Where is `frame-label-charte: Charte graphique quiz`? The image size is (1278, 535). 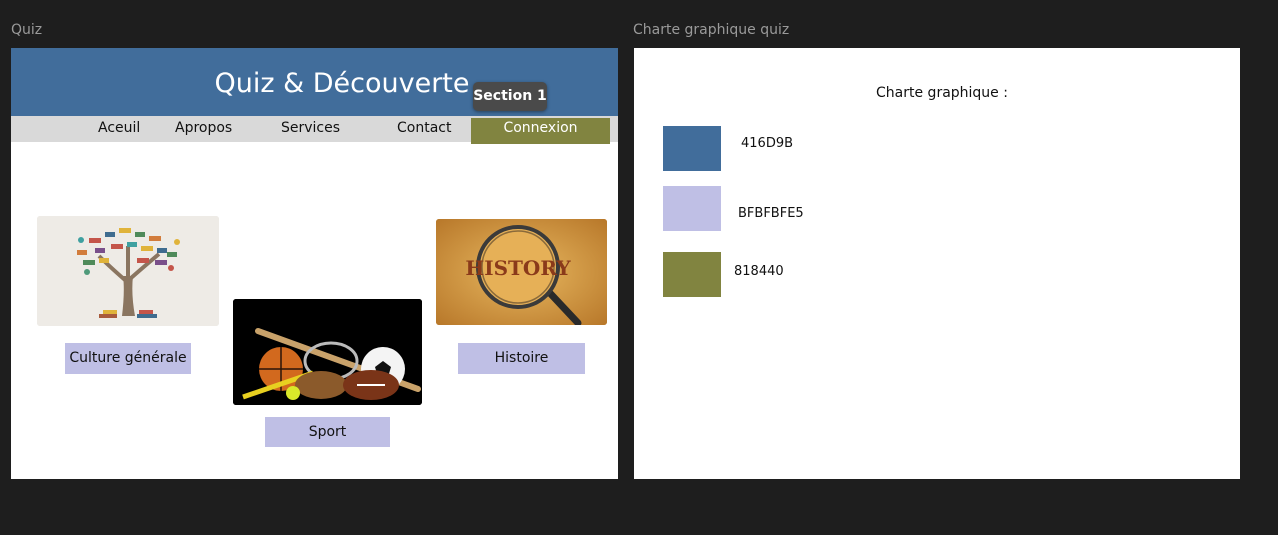 frame-label-charte: Charte graphique quiz is located at coordinates (711, 30).